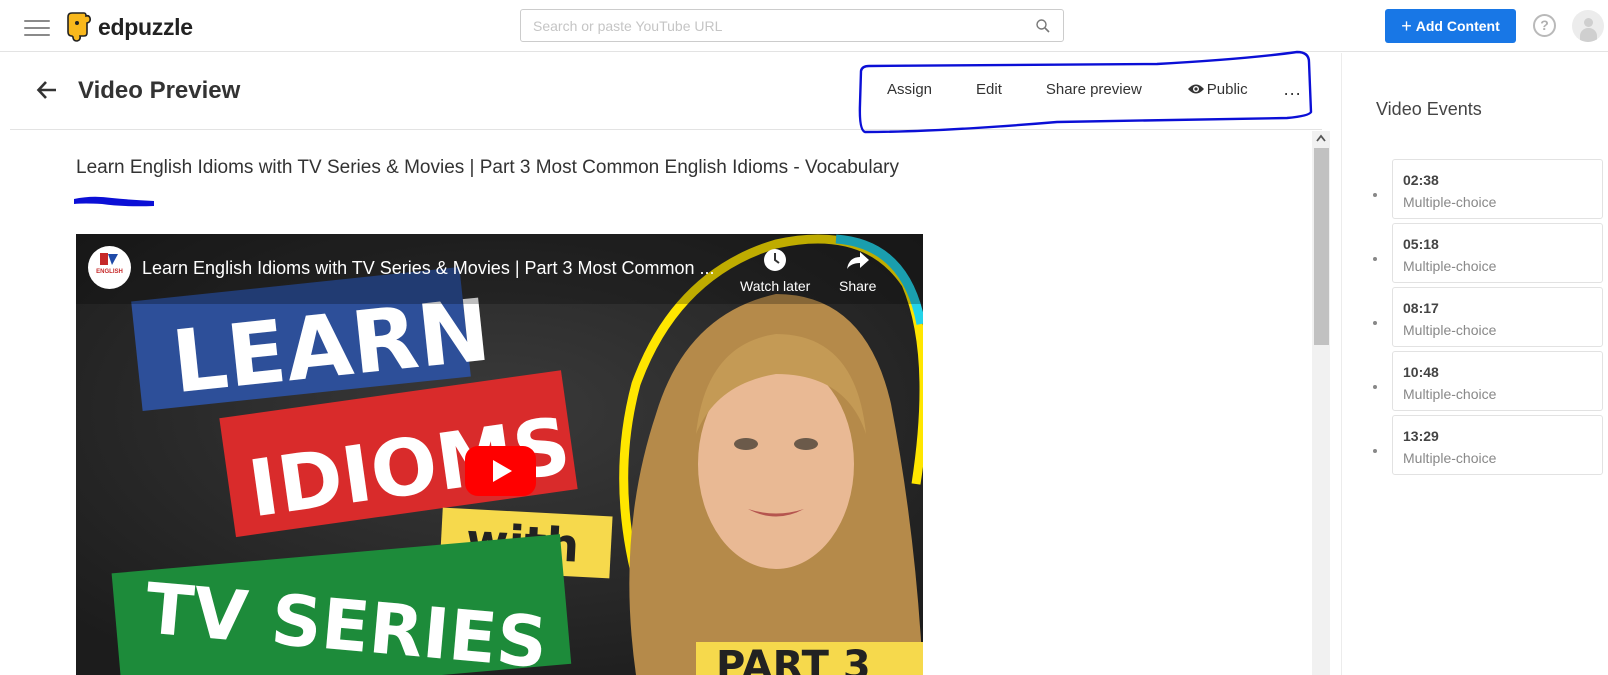 This screenshot has height=675, width=1608. What do you see at coordinates (1094, 89) in the screenshot?
I see `share-preview-button: Share preview` at bounding box center [1094, 89].